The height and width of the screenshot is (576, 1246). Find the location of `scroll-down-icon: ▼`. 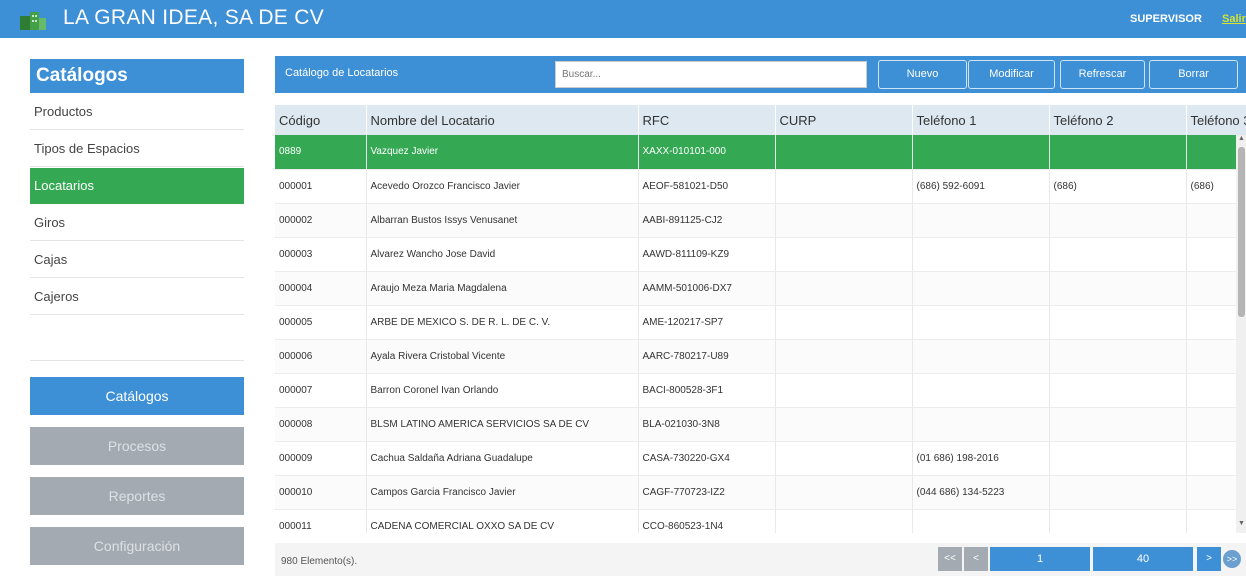

scroll-down-icon: ▼ is located at coordinates (1241, 523).